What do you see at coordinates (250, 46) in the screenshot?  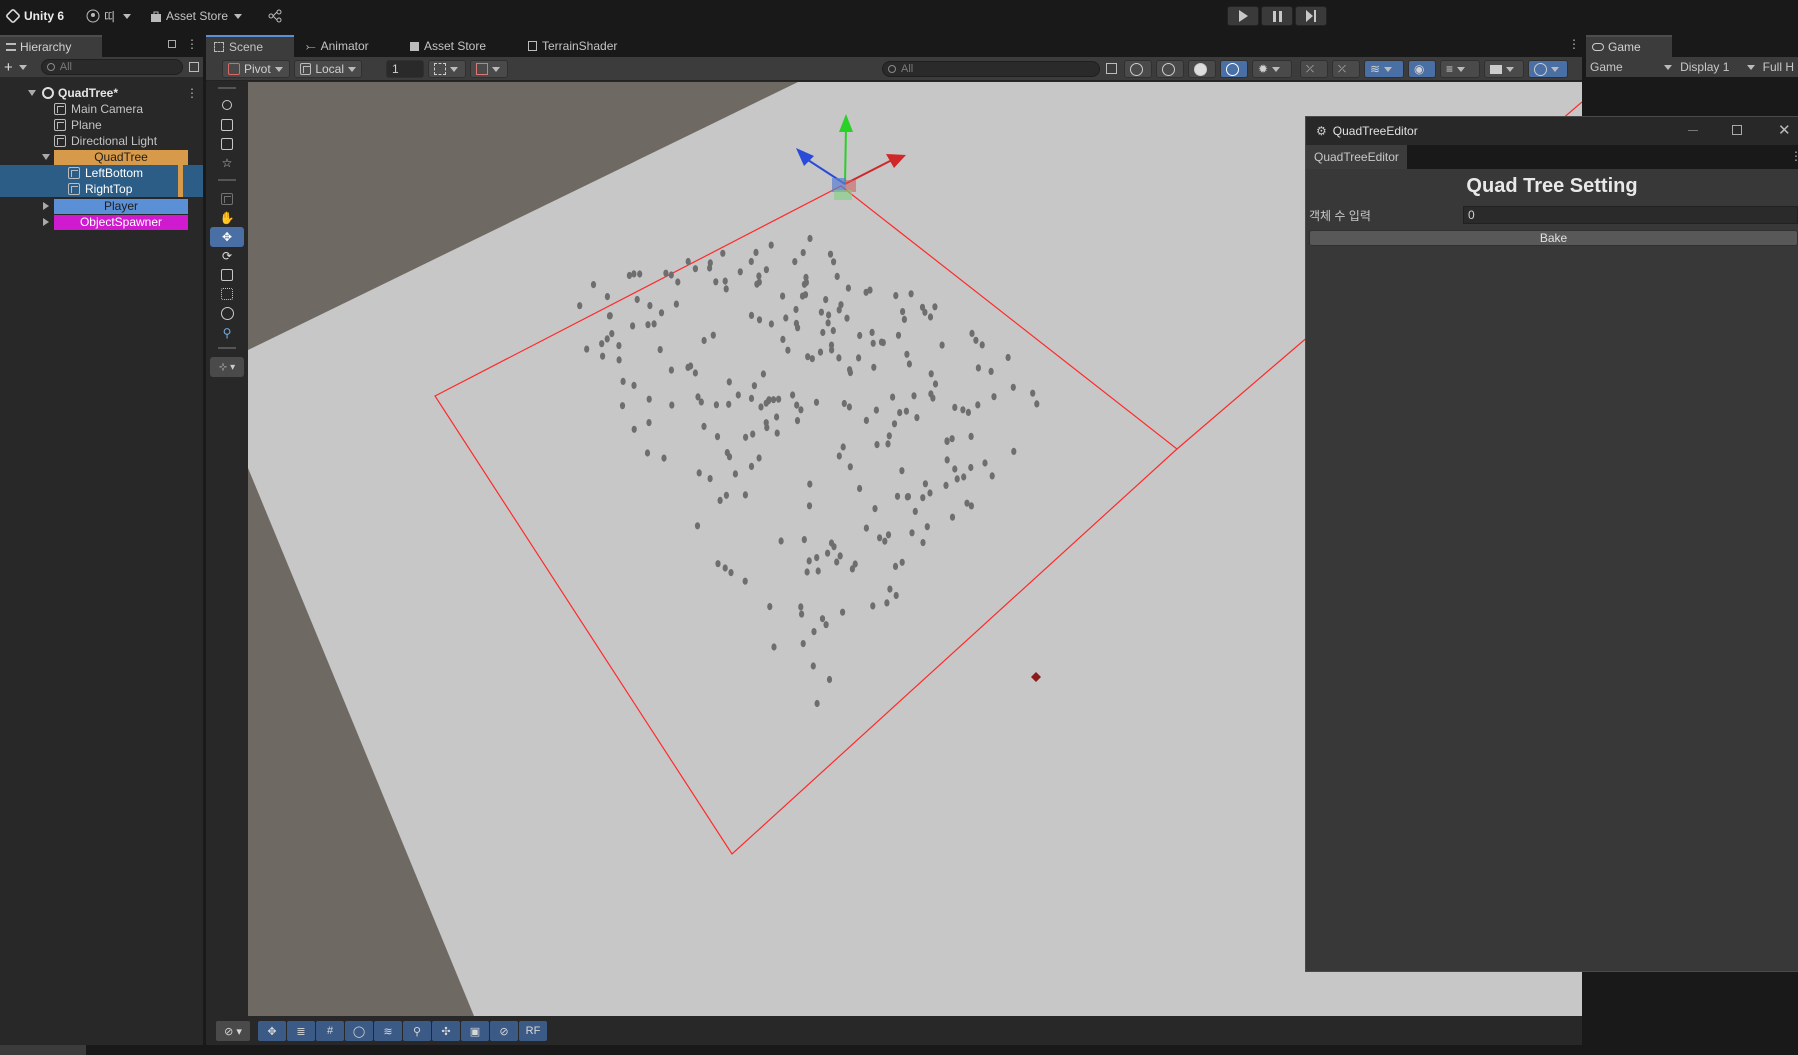 I see `tab-scene: Scene` at bounding box center [250, 46].